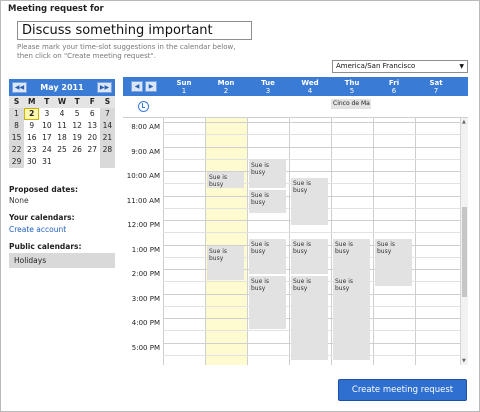 The height and width of the screenshot is (412, 480). Describe the element at coordinates (107, 138) in the screenshot. I see `mini-calendar-day: 21` at that location.